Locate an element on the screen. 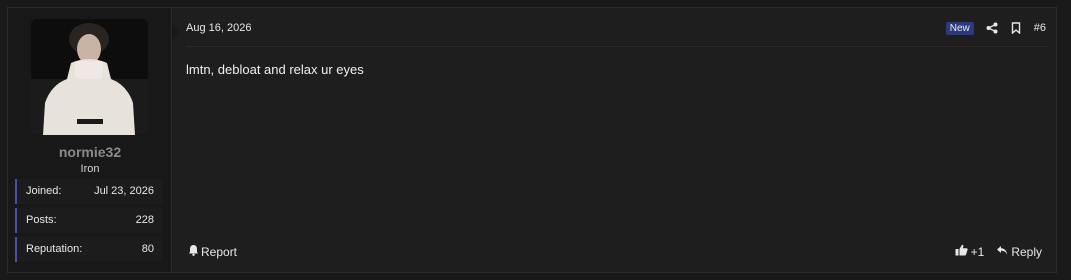 The image size is (1071, 280). reaction-button: +1 is located at coordinates (970, 251).